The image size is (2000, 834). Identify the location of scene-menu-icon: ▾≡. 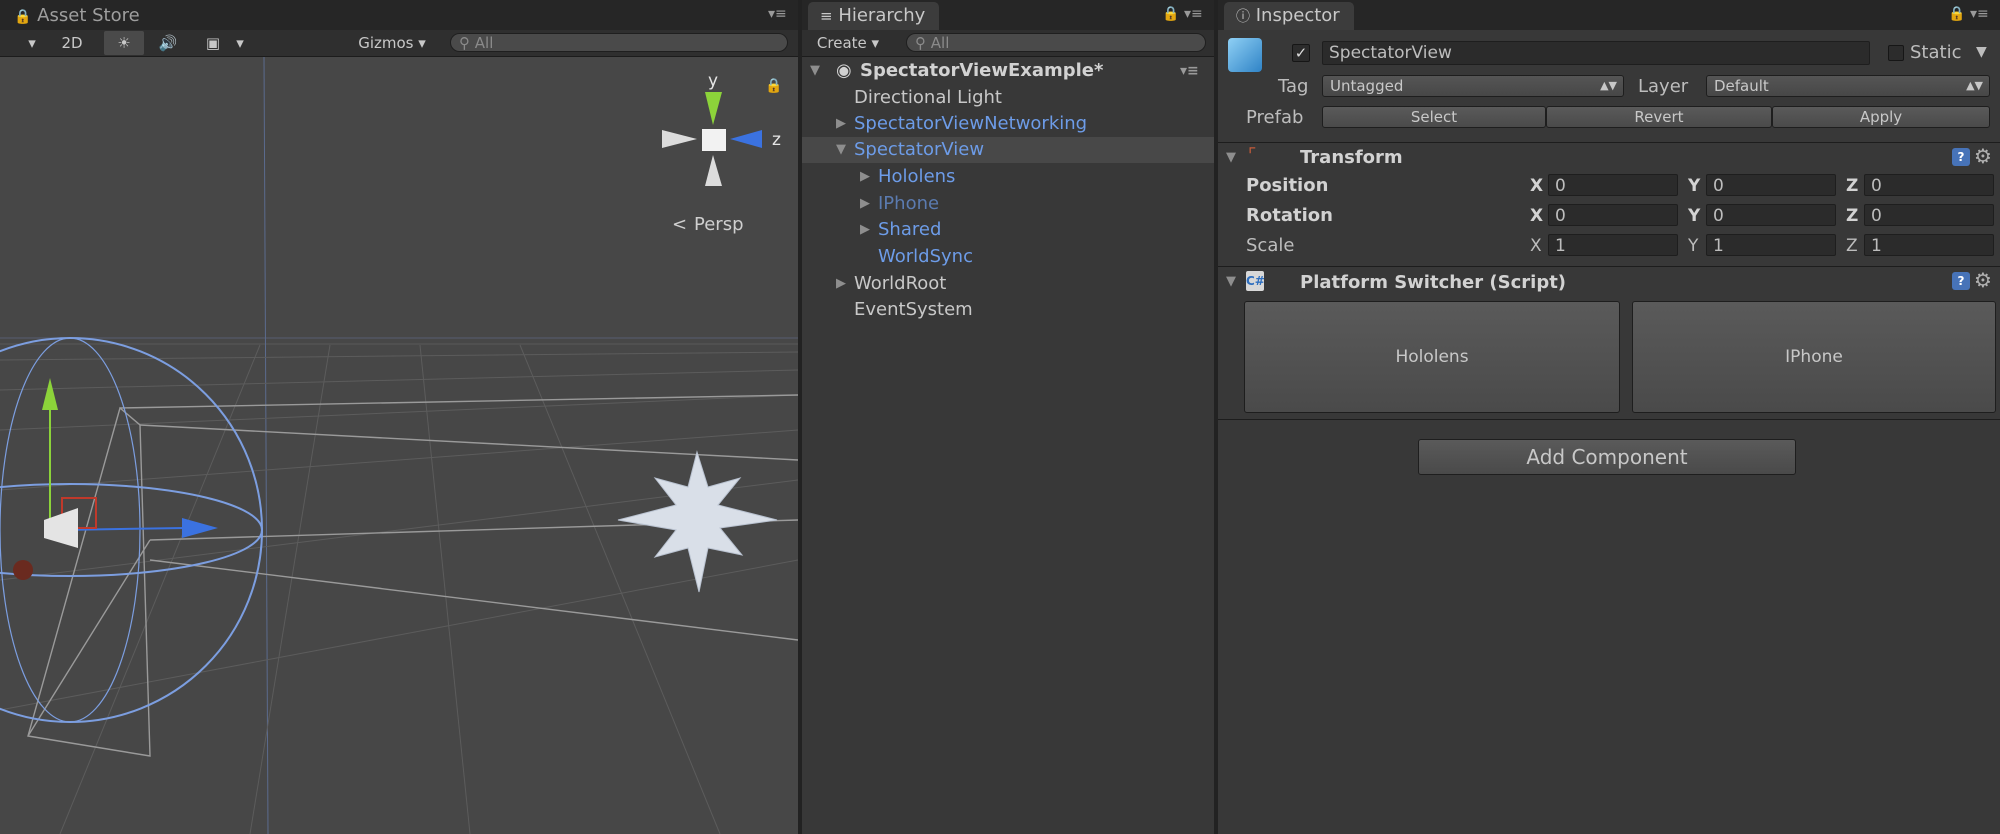
(1189, 71).